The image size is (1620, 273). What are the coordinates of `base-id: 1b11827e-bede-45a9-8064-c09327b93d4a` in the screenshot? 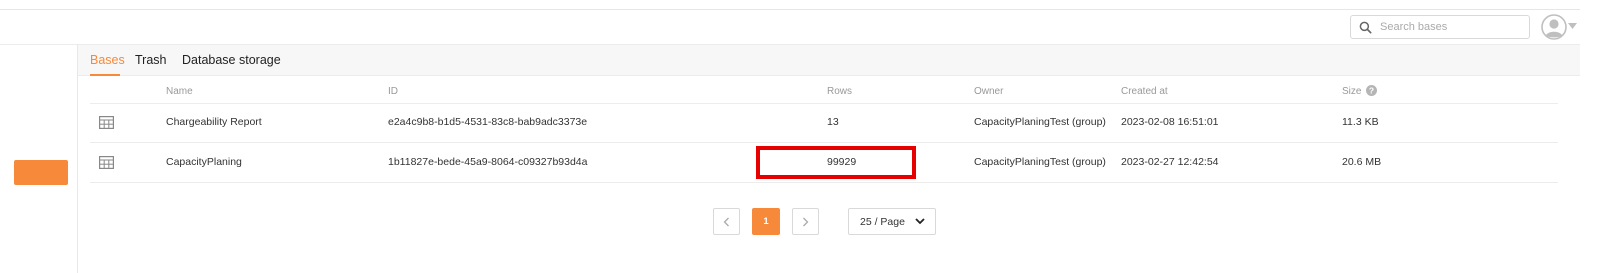 It's located at (488, 162).